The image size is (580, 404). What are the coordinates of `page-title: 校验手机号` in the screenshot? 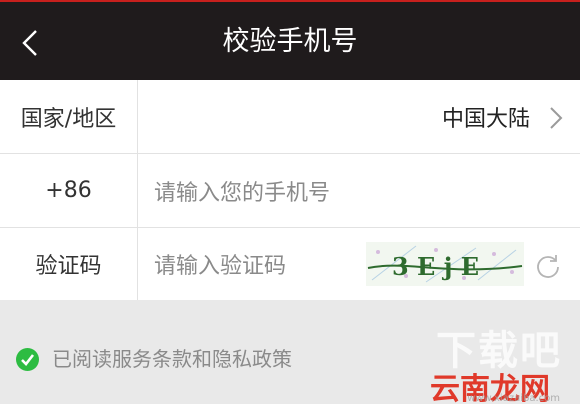 It's located at (290, 41).